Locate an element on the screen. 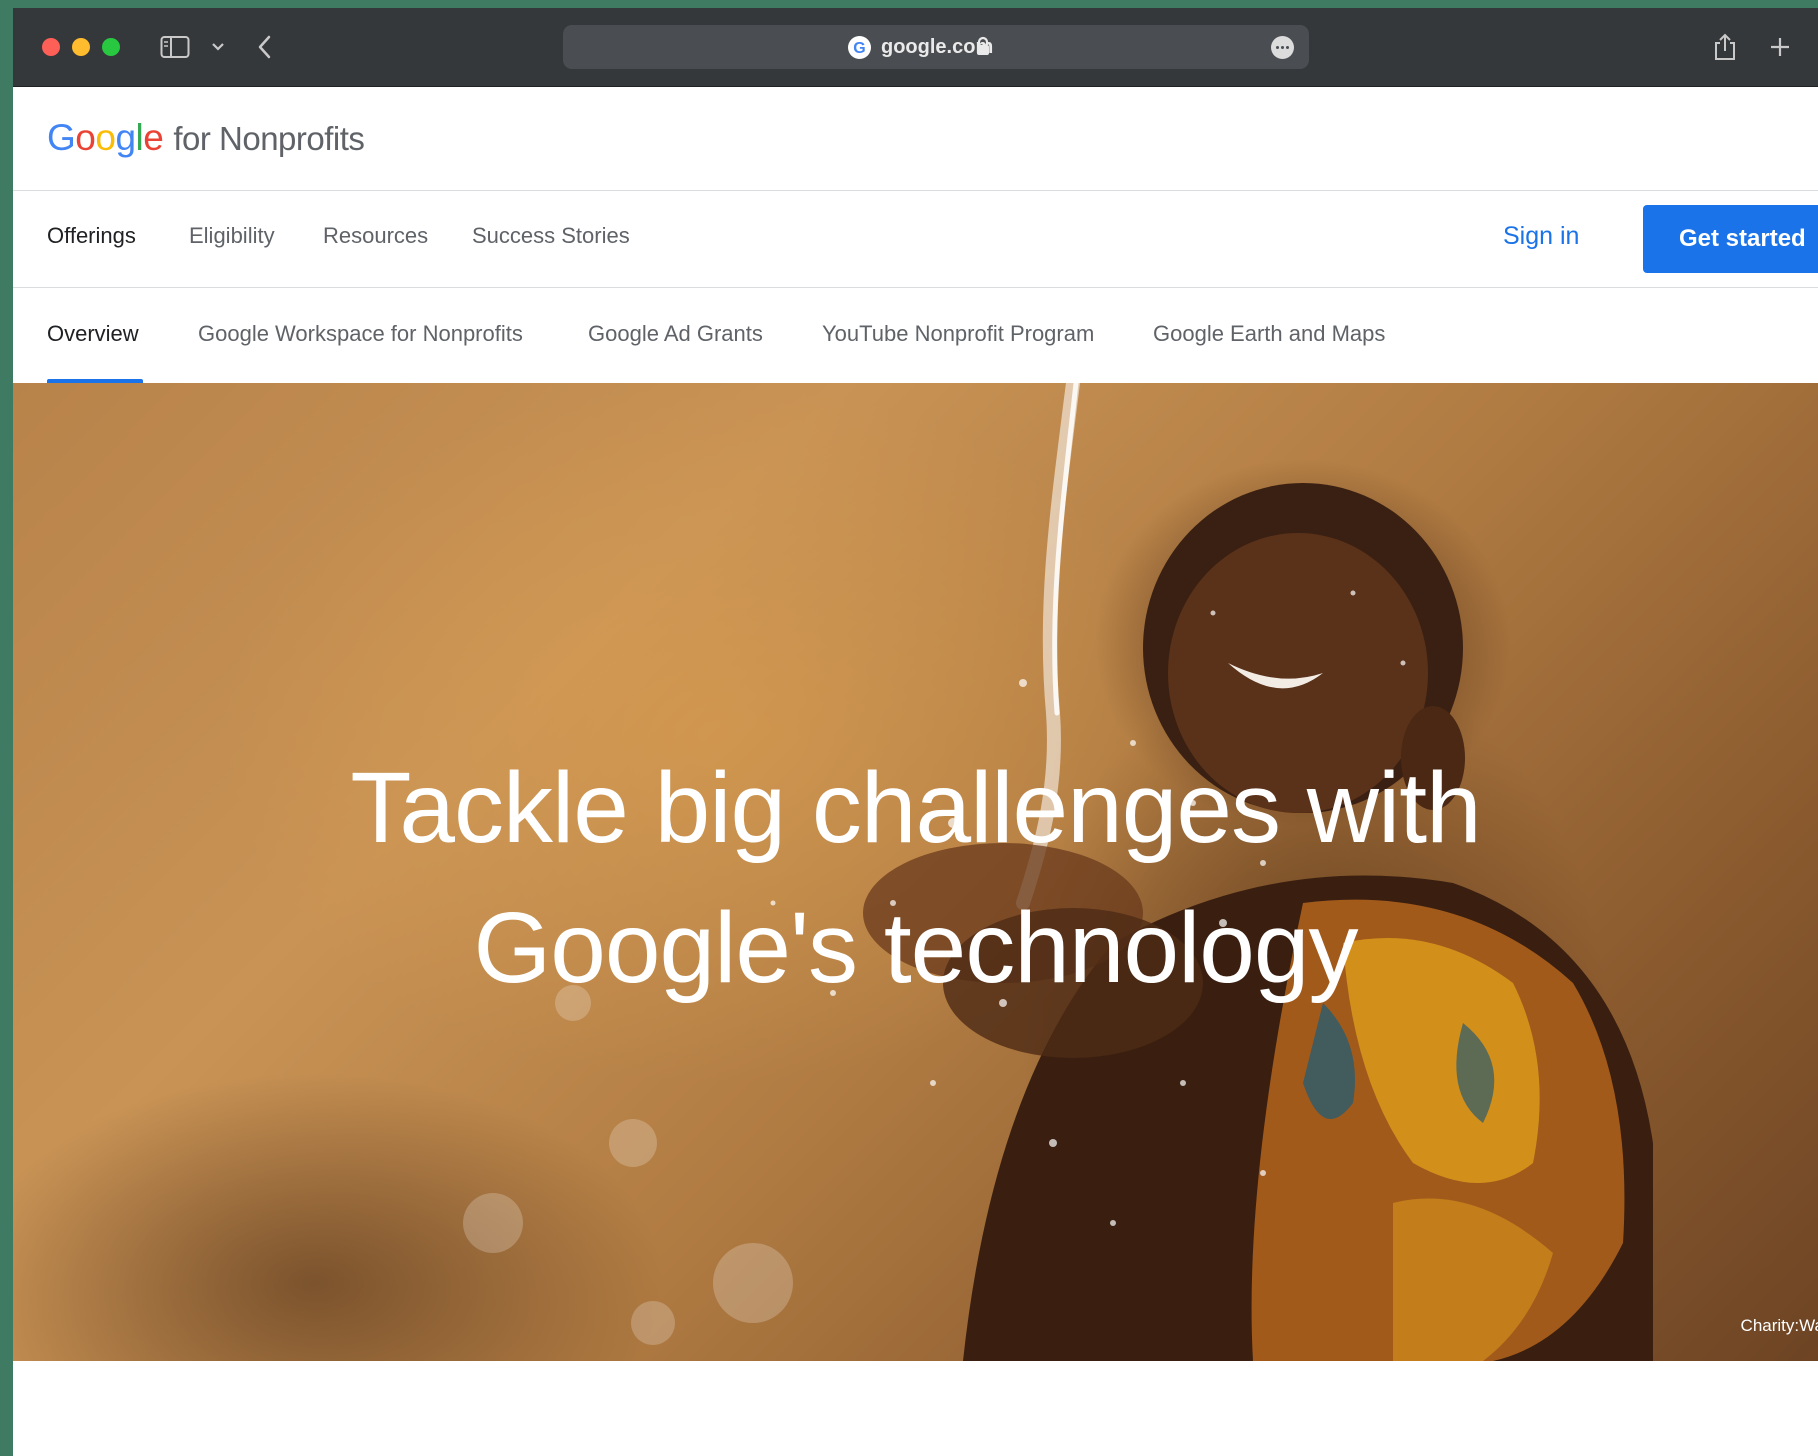  tab-youtube-nonprofit: YouTube Nonprofit Program is located at coordinates (958, 334).